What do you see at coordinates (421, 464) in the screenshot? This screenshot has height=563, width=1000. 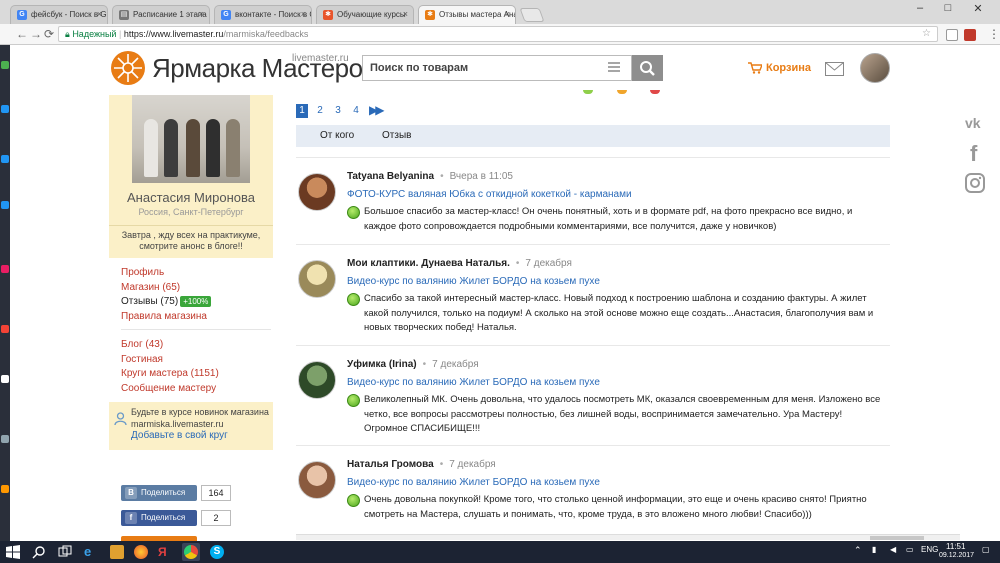 I see `reviewer-name: Наталья Громова 7 декабря` at bounding box center [421, 464].